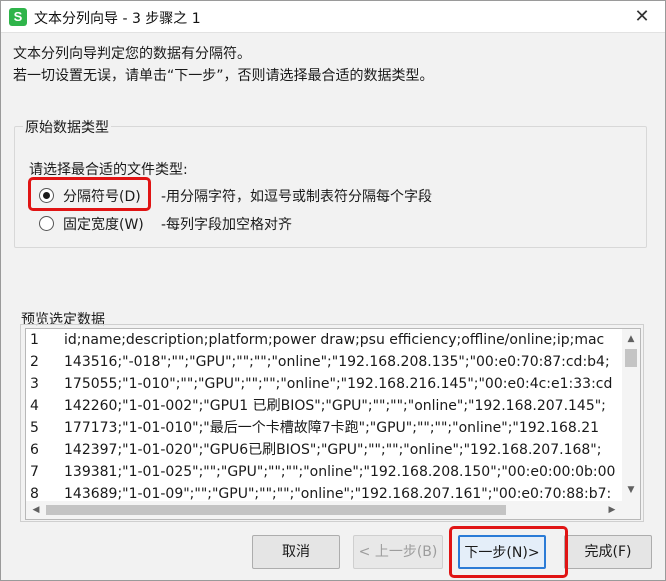 The width and height of the screenshot is (666, 581). I want to click on vertical-scroll-thumb, so click(631, 358).